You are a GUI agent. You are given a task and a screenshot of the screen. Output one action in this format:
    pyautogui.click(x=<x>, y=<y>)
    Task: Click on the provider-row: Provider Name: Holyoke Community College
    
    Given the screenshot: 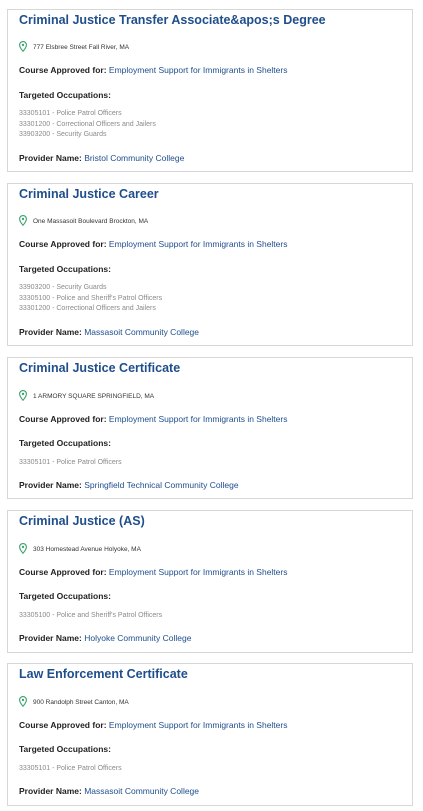 What is the action you would take?
    pyautogui.click(x=105, y=638)
    